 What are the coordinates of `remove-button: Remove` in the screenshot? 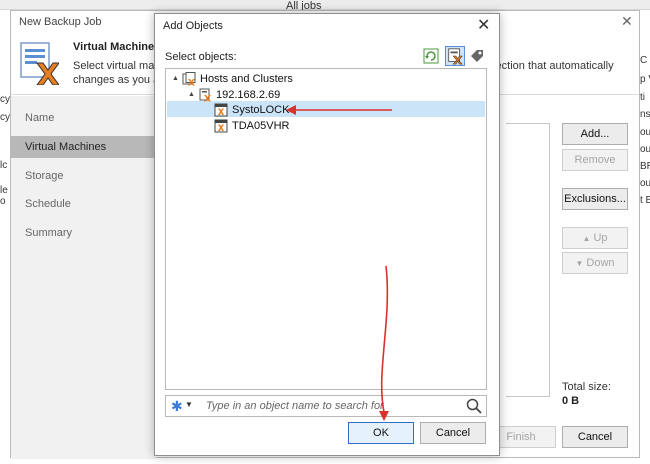 It's located at (595, 160).